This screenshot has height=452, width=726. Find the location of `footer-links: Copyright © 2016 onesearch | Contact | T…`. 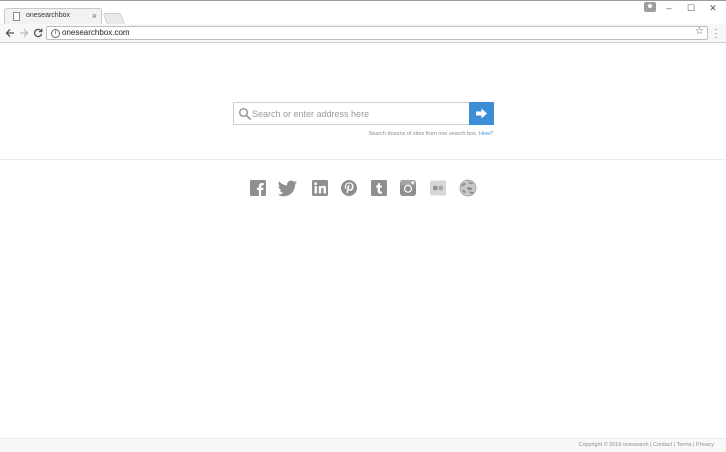

footer-links: Copyright © 2016 onesearch | Contact | T… is located at coordinates (647, 445).